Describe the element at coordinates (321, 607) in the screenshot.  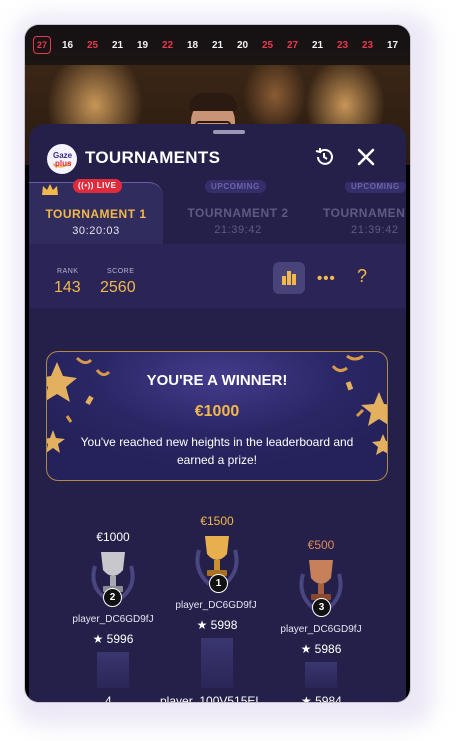
I see `rank-badge: 3` at that location.